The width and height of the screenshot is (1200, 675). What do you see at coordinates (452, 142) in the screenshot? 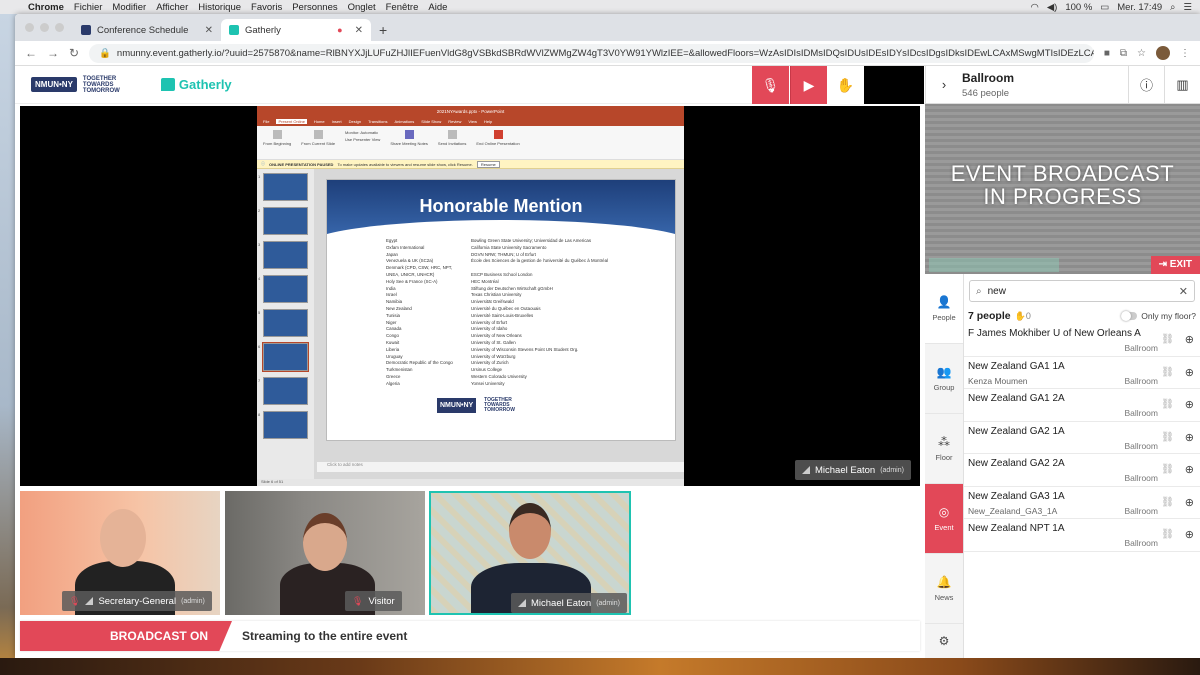
I see `send-invitations-button: Send Invitations` at bounding box center [452, 142].